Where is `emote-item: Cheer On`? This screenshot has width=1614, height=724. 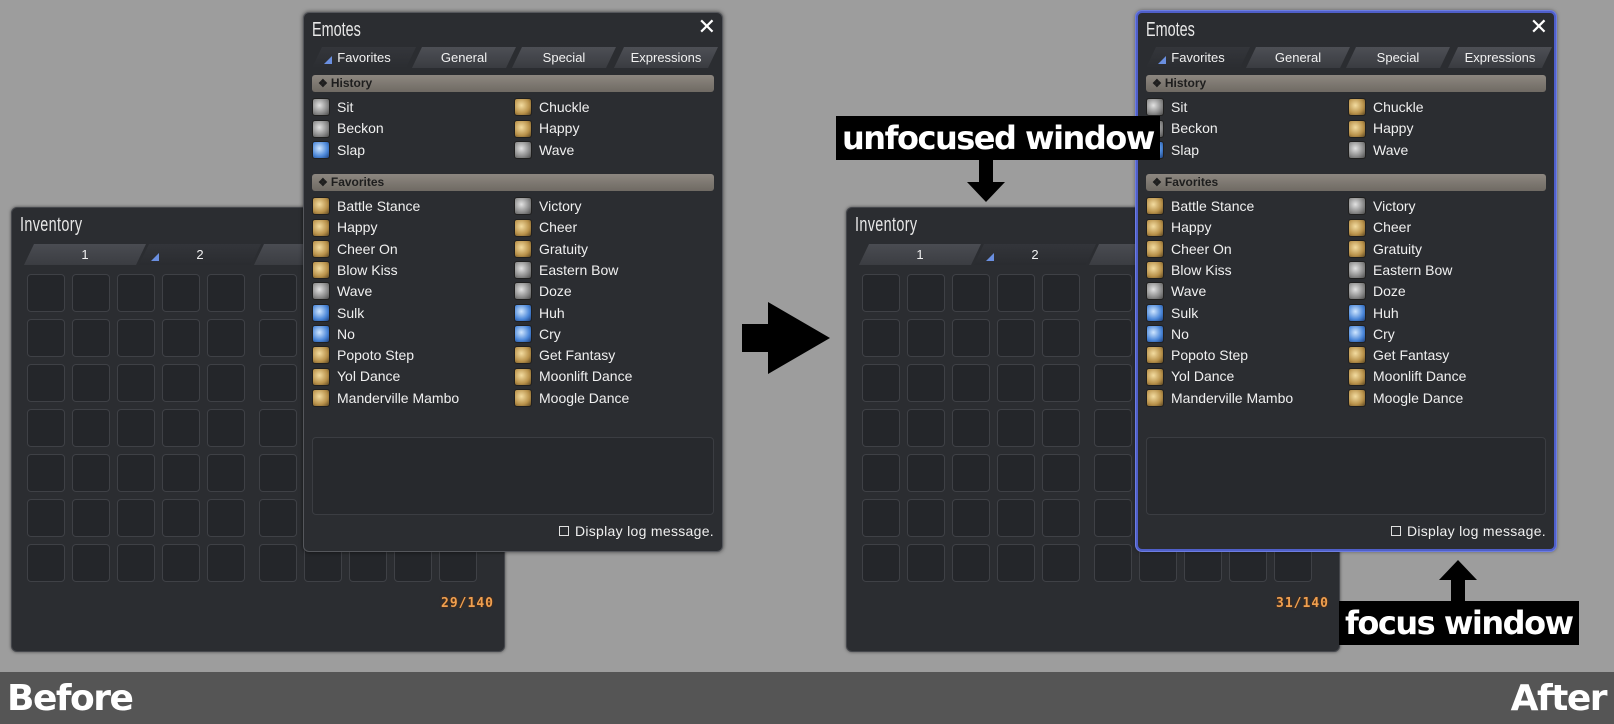
emote-item: Cheer On is located at coordinates (355, 249).